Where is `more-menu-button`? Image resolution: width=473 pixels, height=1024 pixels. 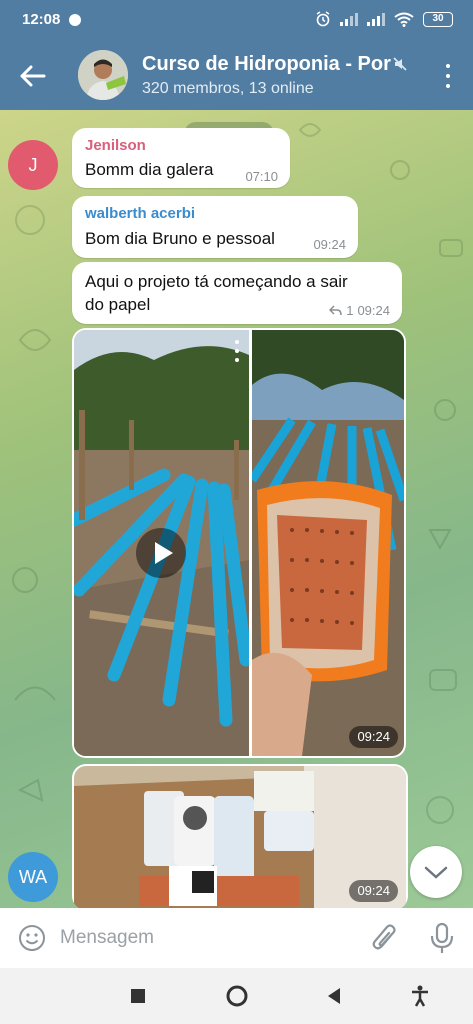
more-menu-button is located at coordinates (448, 76).